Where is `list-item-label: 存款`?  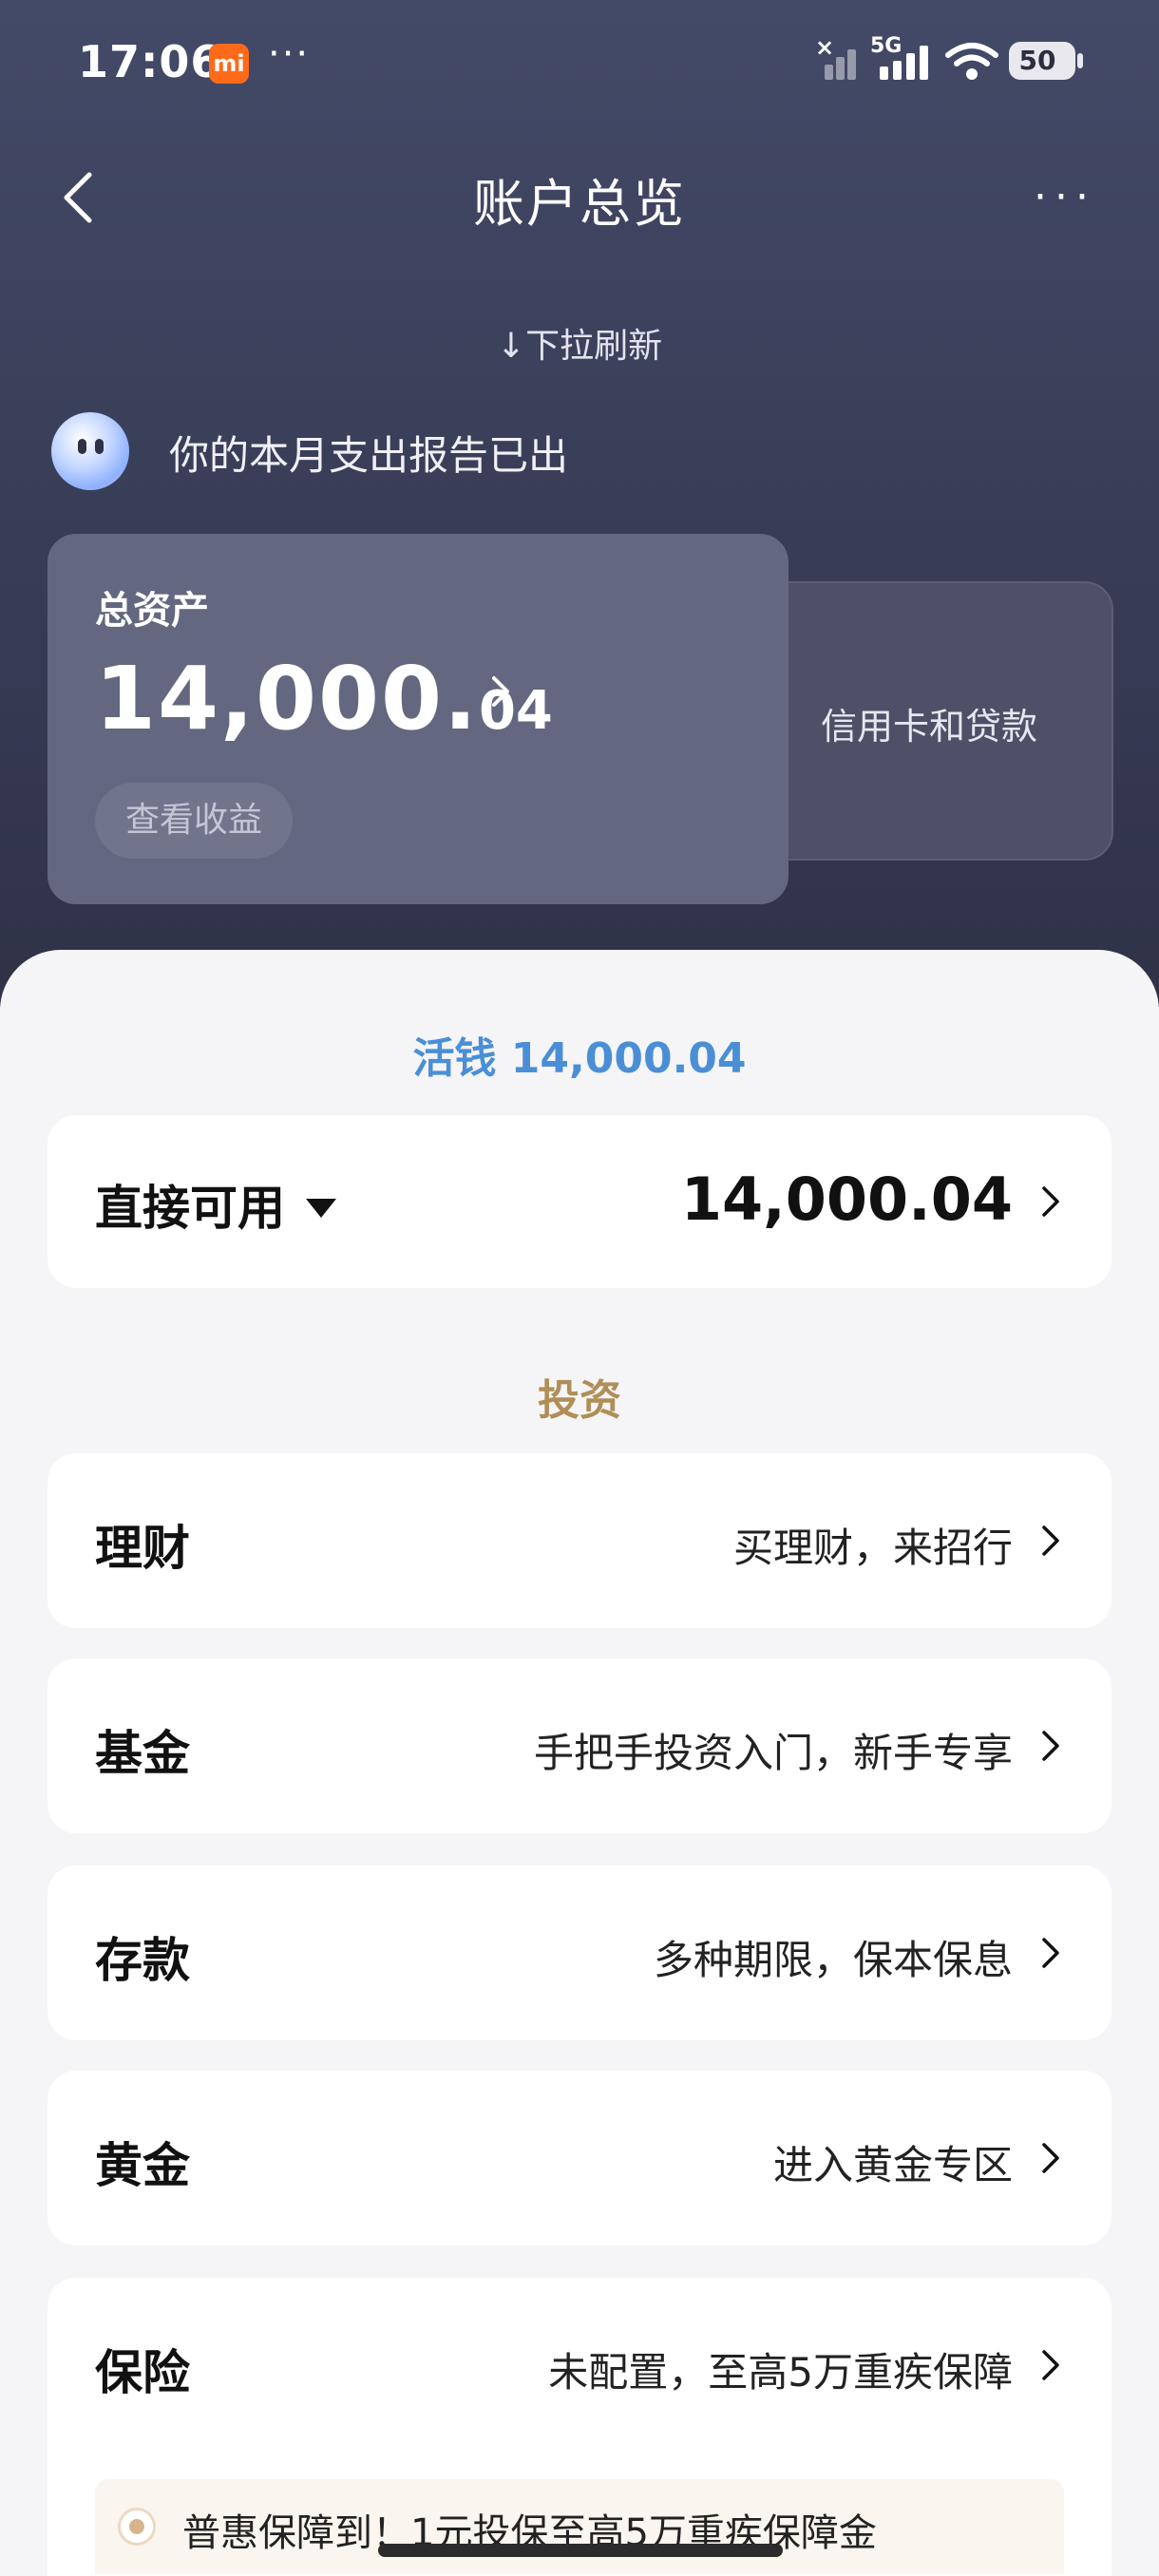 list-item-label: 存款 is located at coordinates (142, 1960).